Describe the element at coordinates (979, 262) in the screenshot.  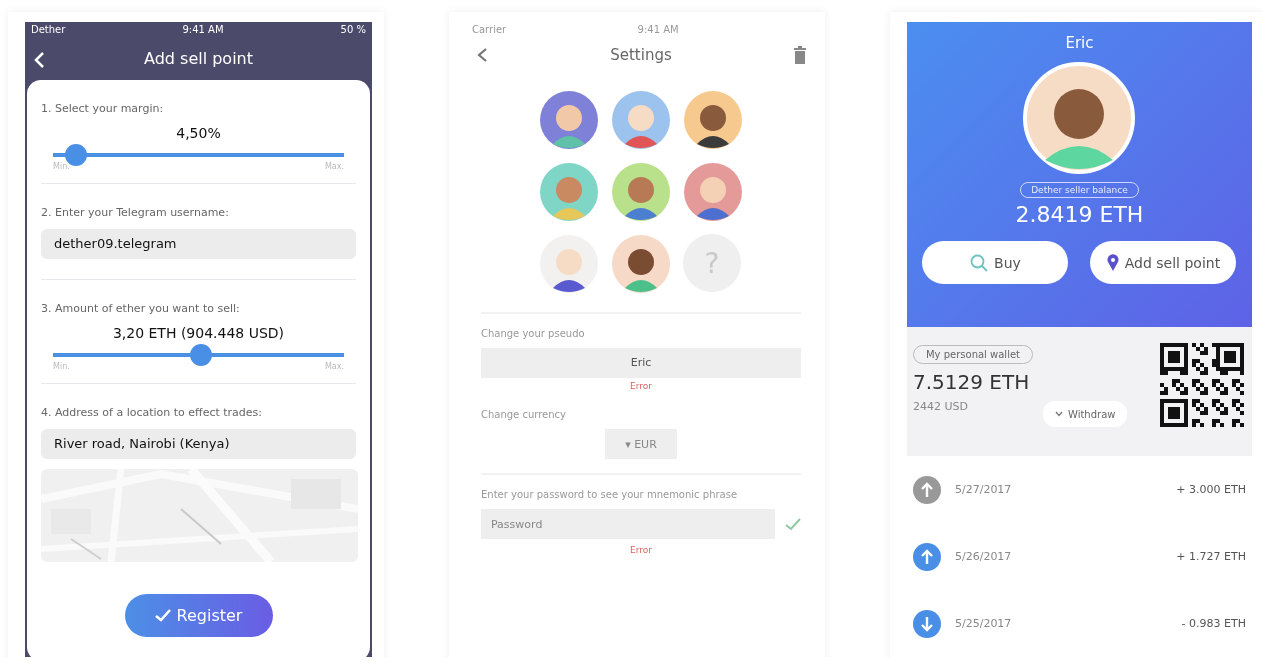
I see `search-icon` at that location.